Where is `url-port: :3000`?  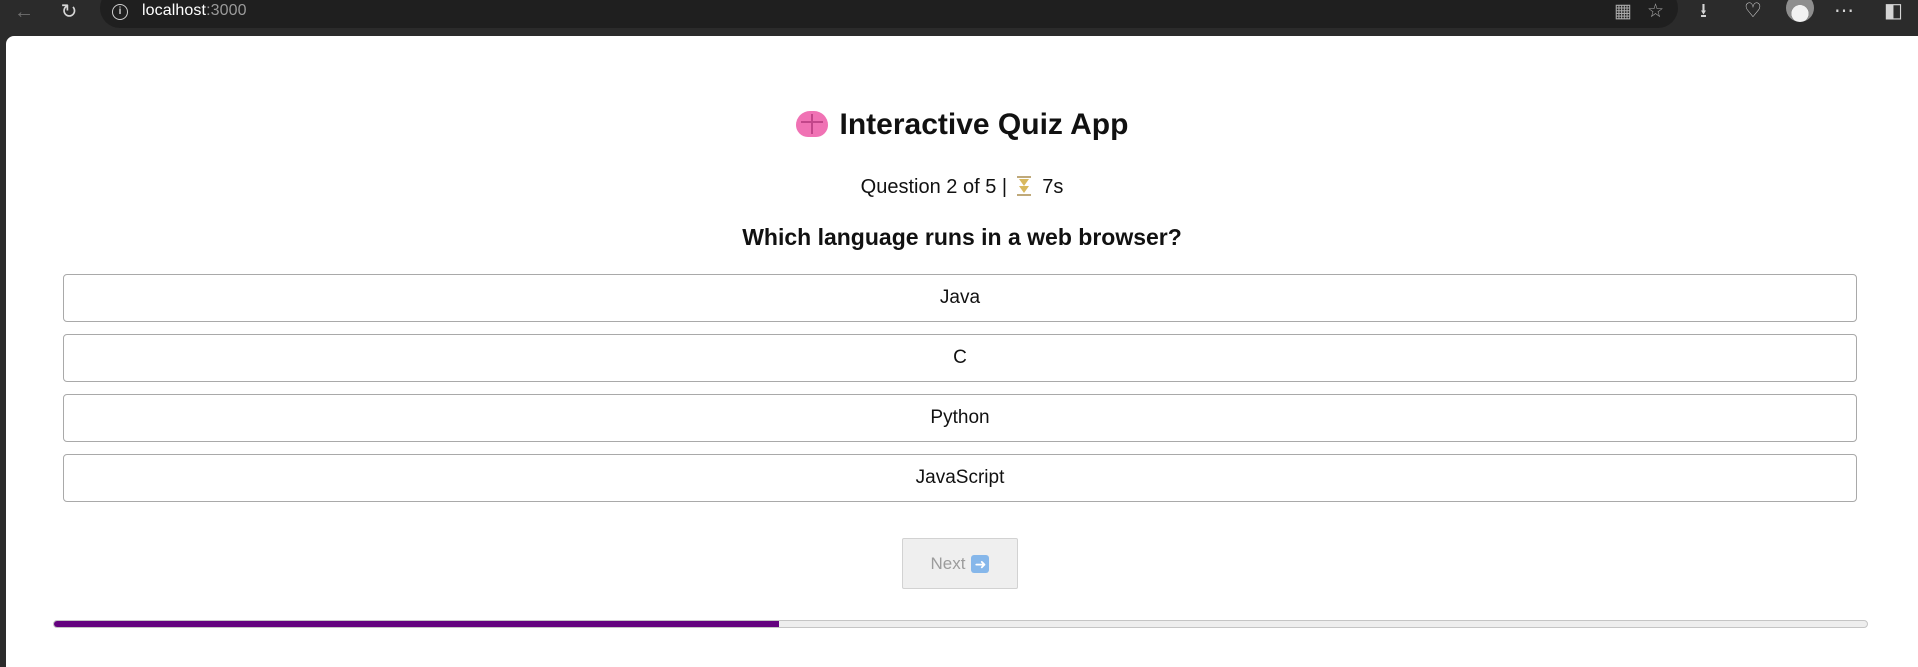 url-port: :3000 is located at coordinates (226, 10).